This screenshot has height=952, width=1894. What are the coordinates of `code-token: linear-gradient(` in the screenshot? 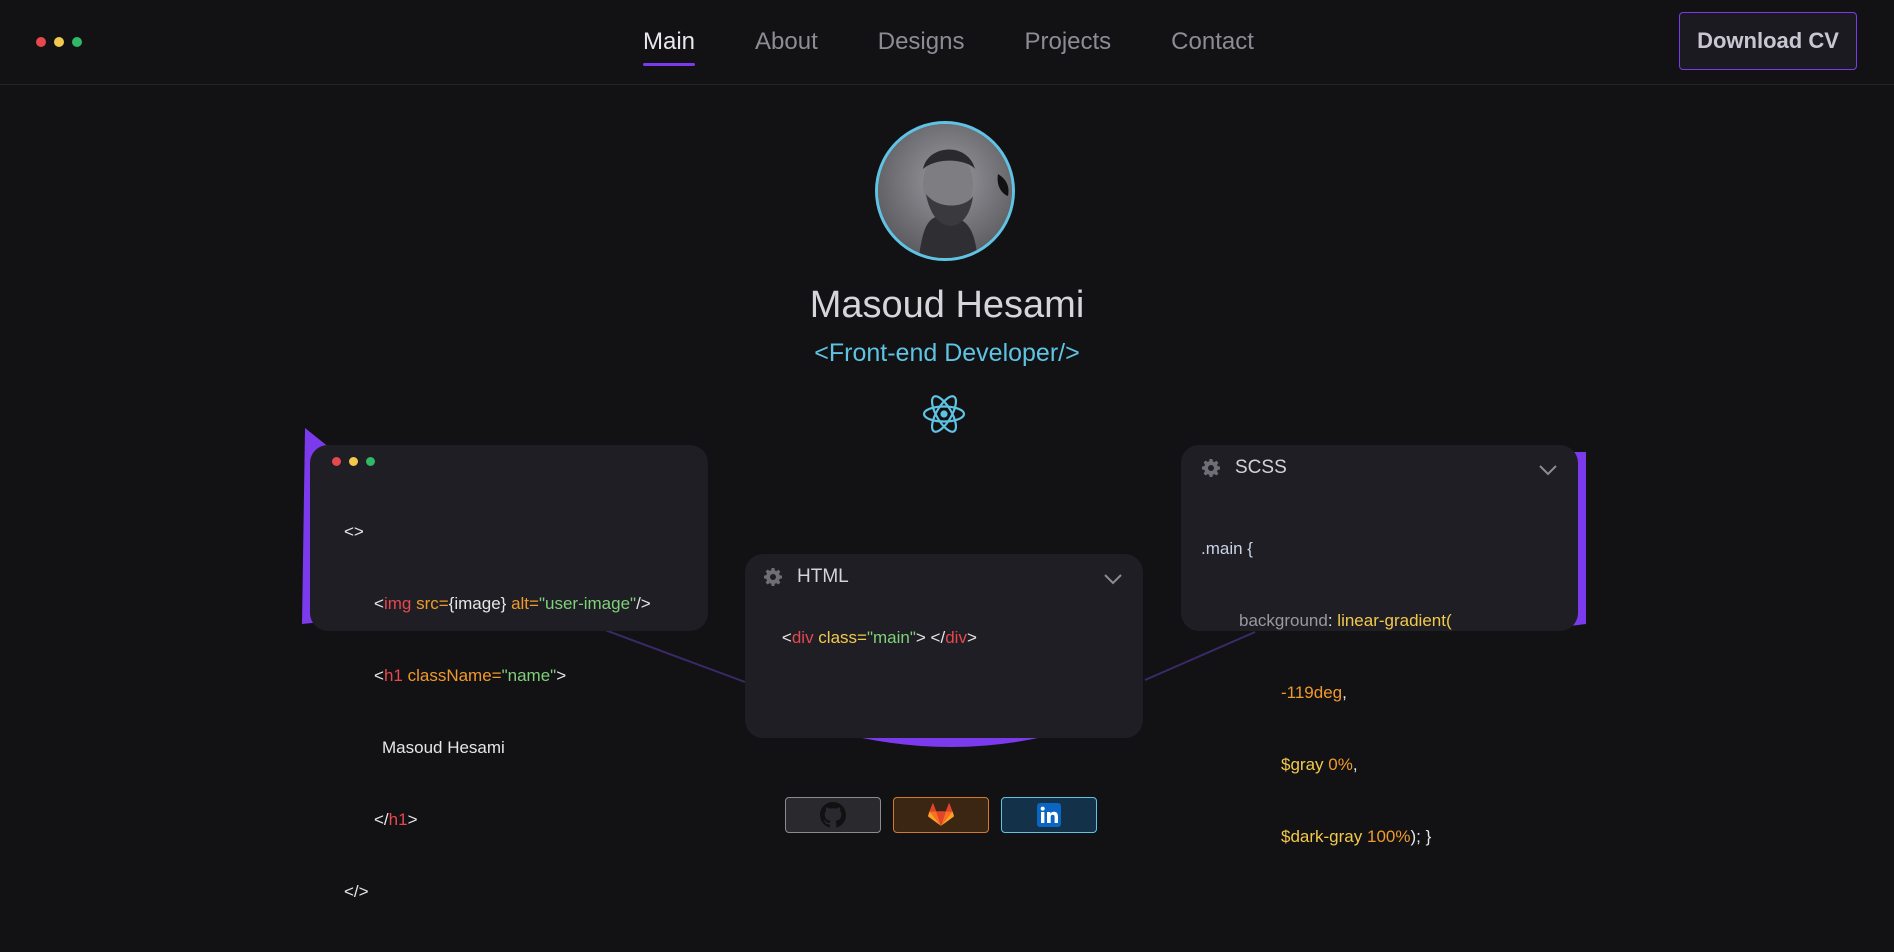 It's located at (1394, 620).